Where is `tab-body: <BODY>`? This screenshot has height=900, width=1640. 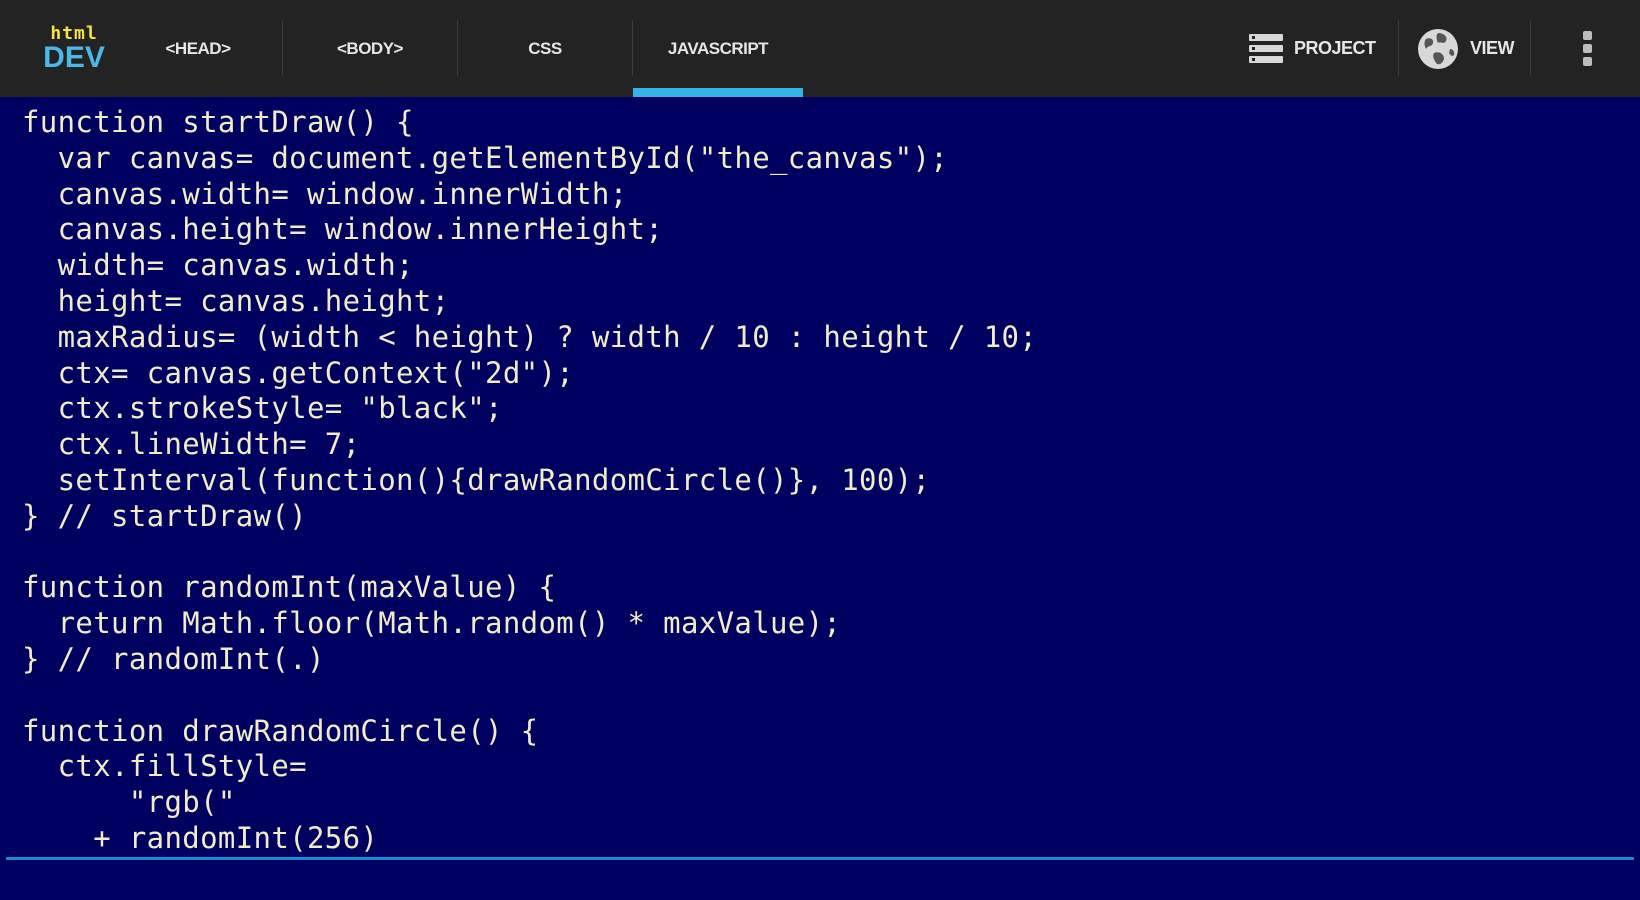
tab-body: <BODY> is located at coordinates (370, 48).